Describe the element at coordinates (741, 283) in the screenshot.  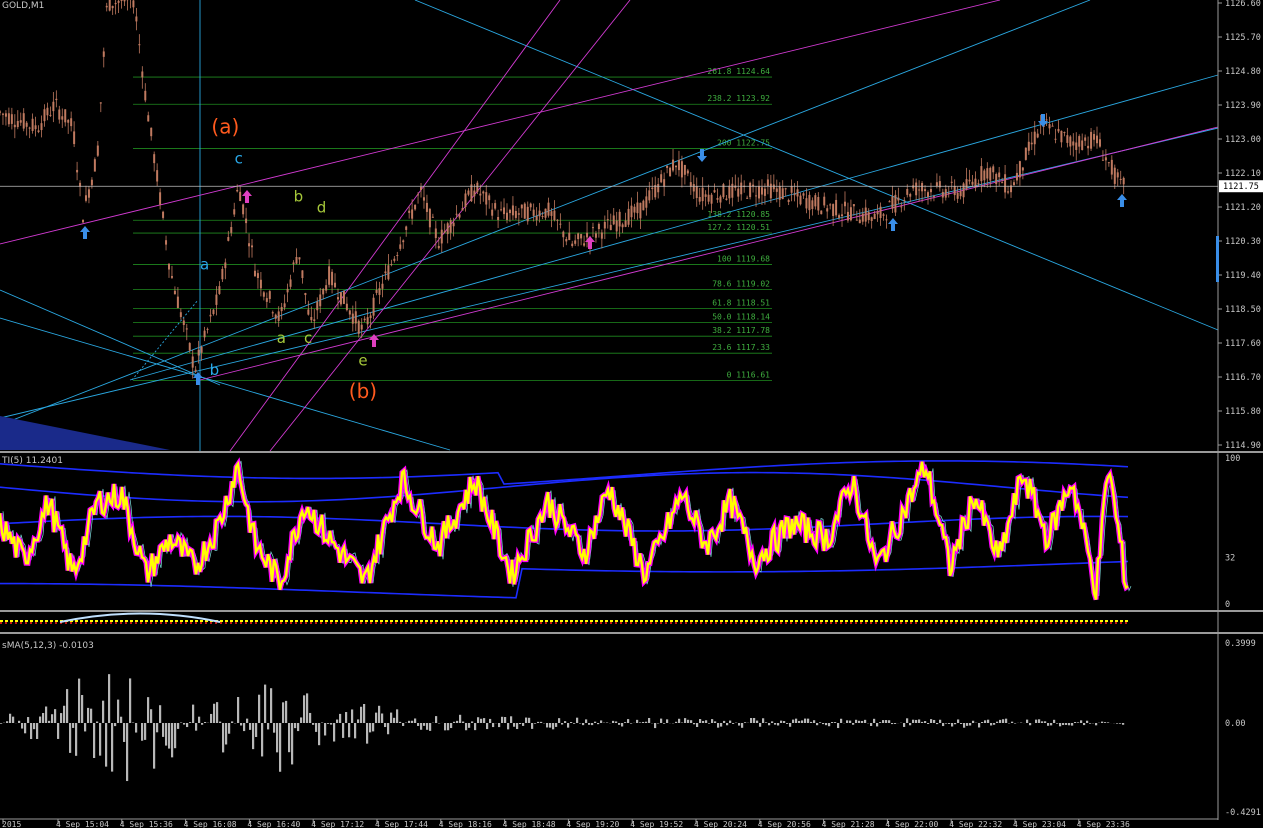
I see `fib-level-label: 78.6 1119.02` at that location.